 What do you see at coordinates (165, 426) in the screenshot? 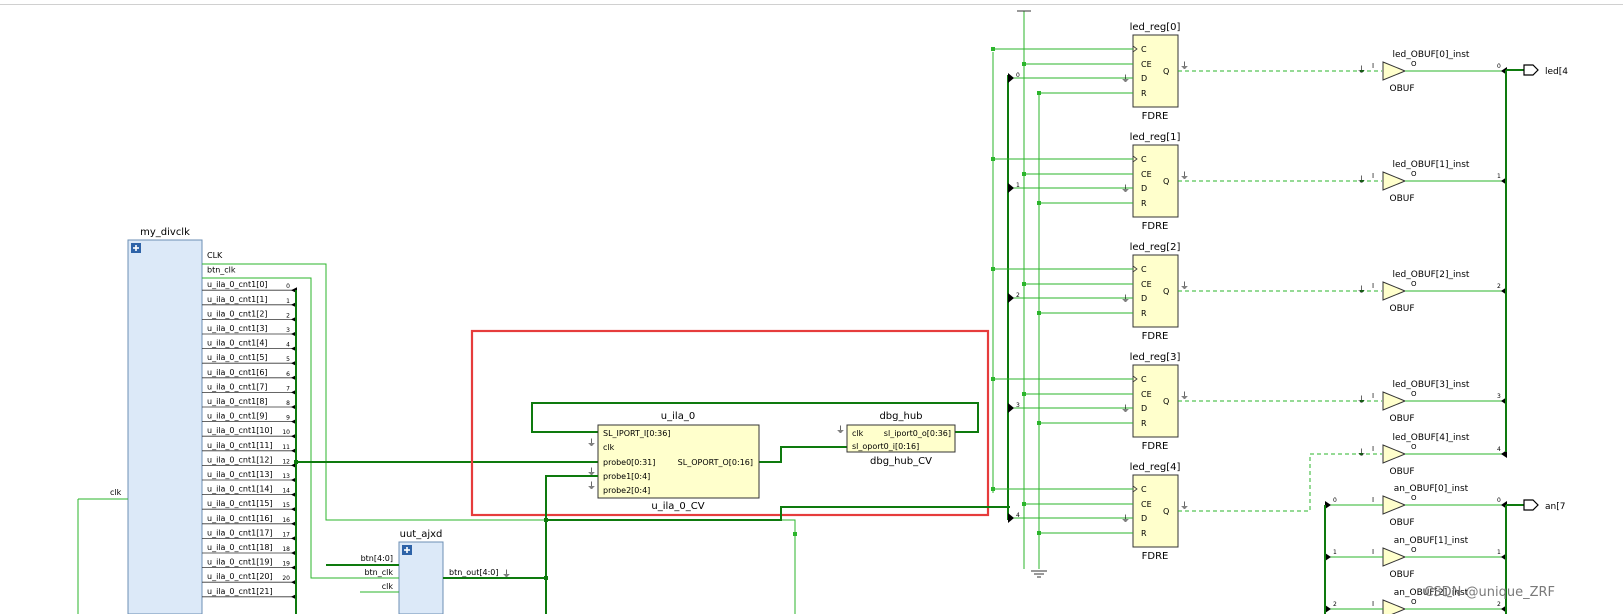
I see `my-divclk-box` at bounding box center [165, 426].